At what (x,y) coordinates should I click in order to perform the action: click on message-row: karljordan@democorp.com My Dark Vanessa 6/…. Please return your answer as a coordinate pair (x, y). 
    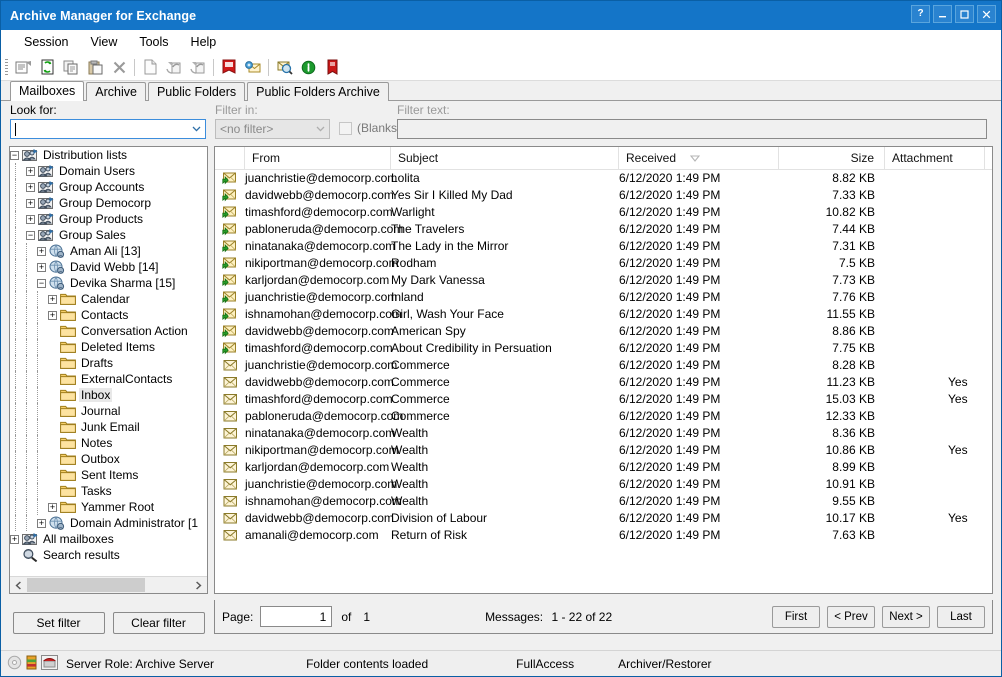
    Looking at the image, I should click on (603, 279).